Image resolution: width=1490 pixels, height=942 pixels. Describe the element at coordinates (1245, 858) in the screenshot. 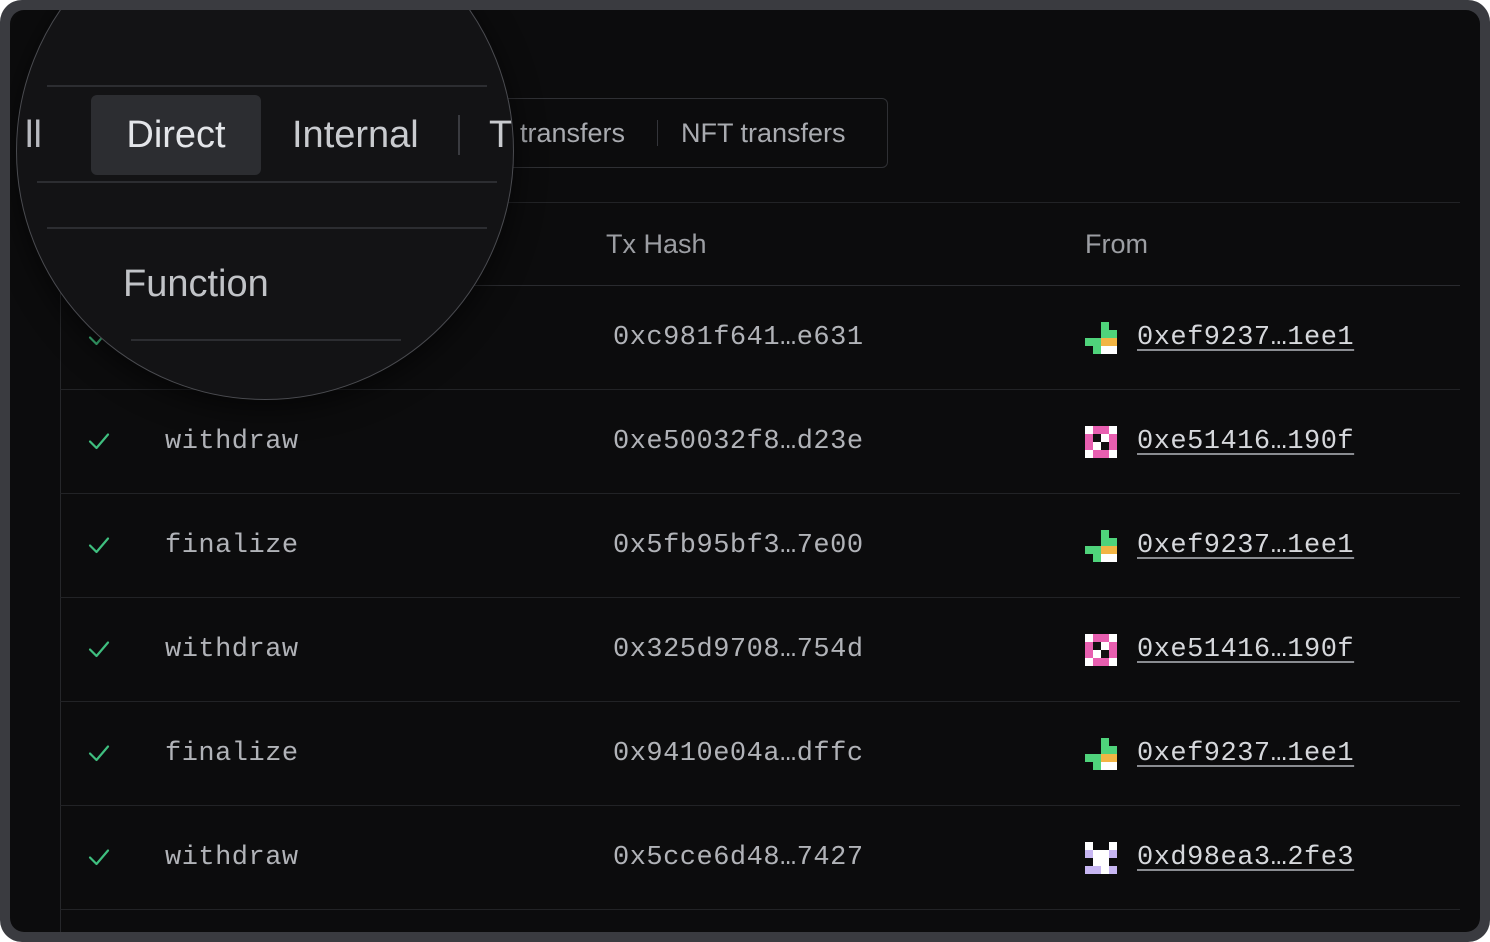

I see `from-address-link: 0xd98ea3…2fe3` at that location.